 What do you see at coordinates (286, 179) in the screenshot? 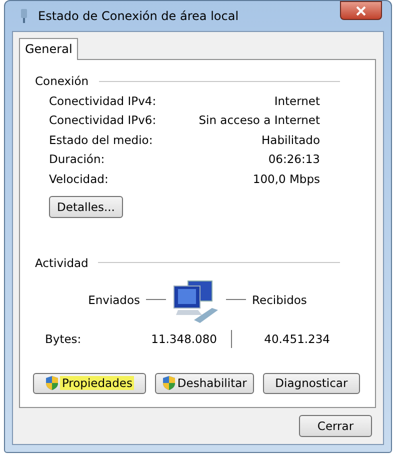
I see `field-value: 100,0 Mbps` at bounding box center [286, 179].